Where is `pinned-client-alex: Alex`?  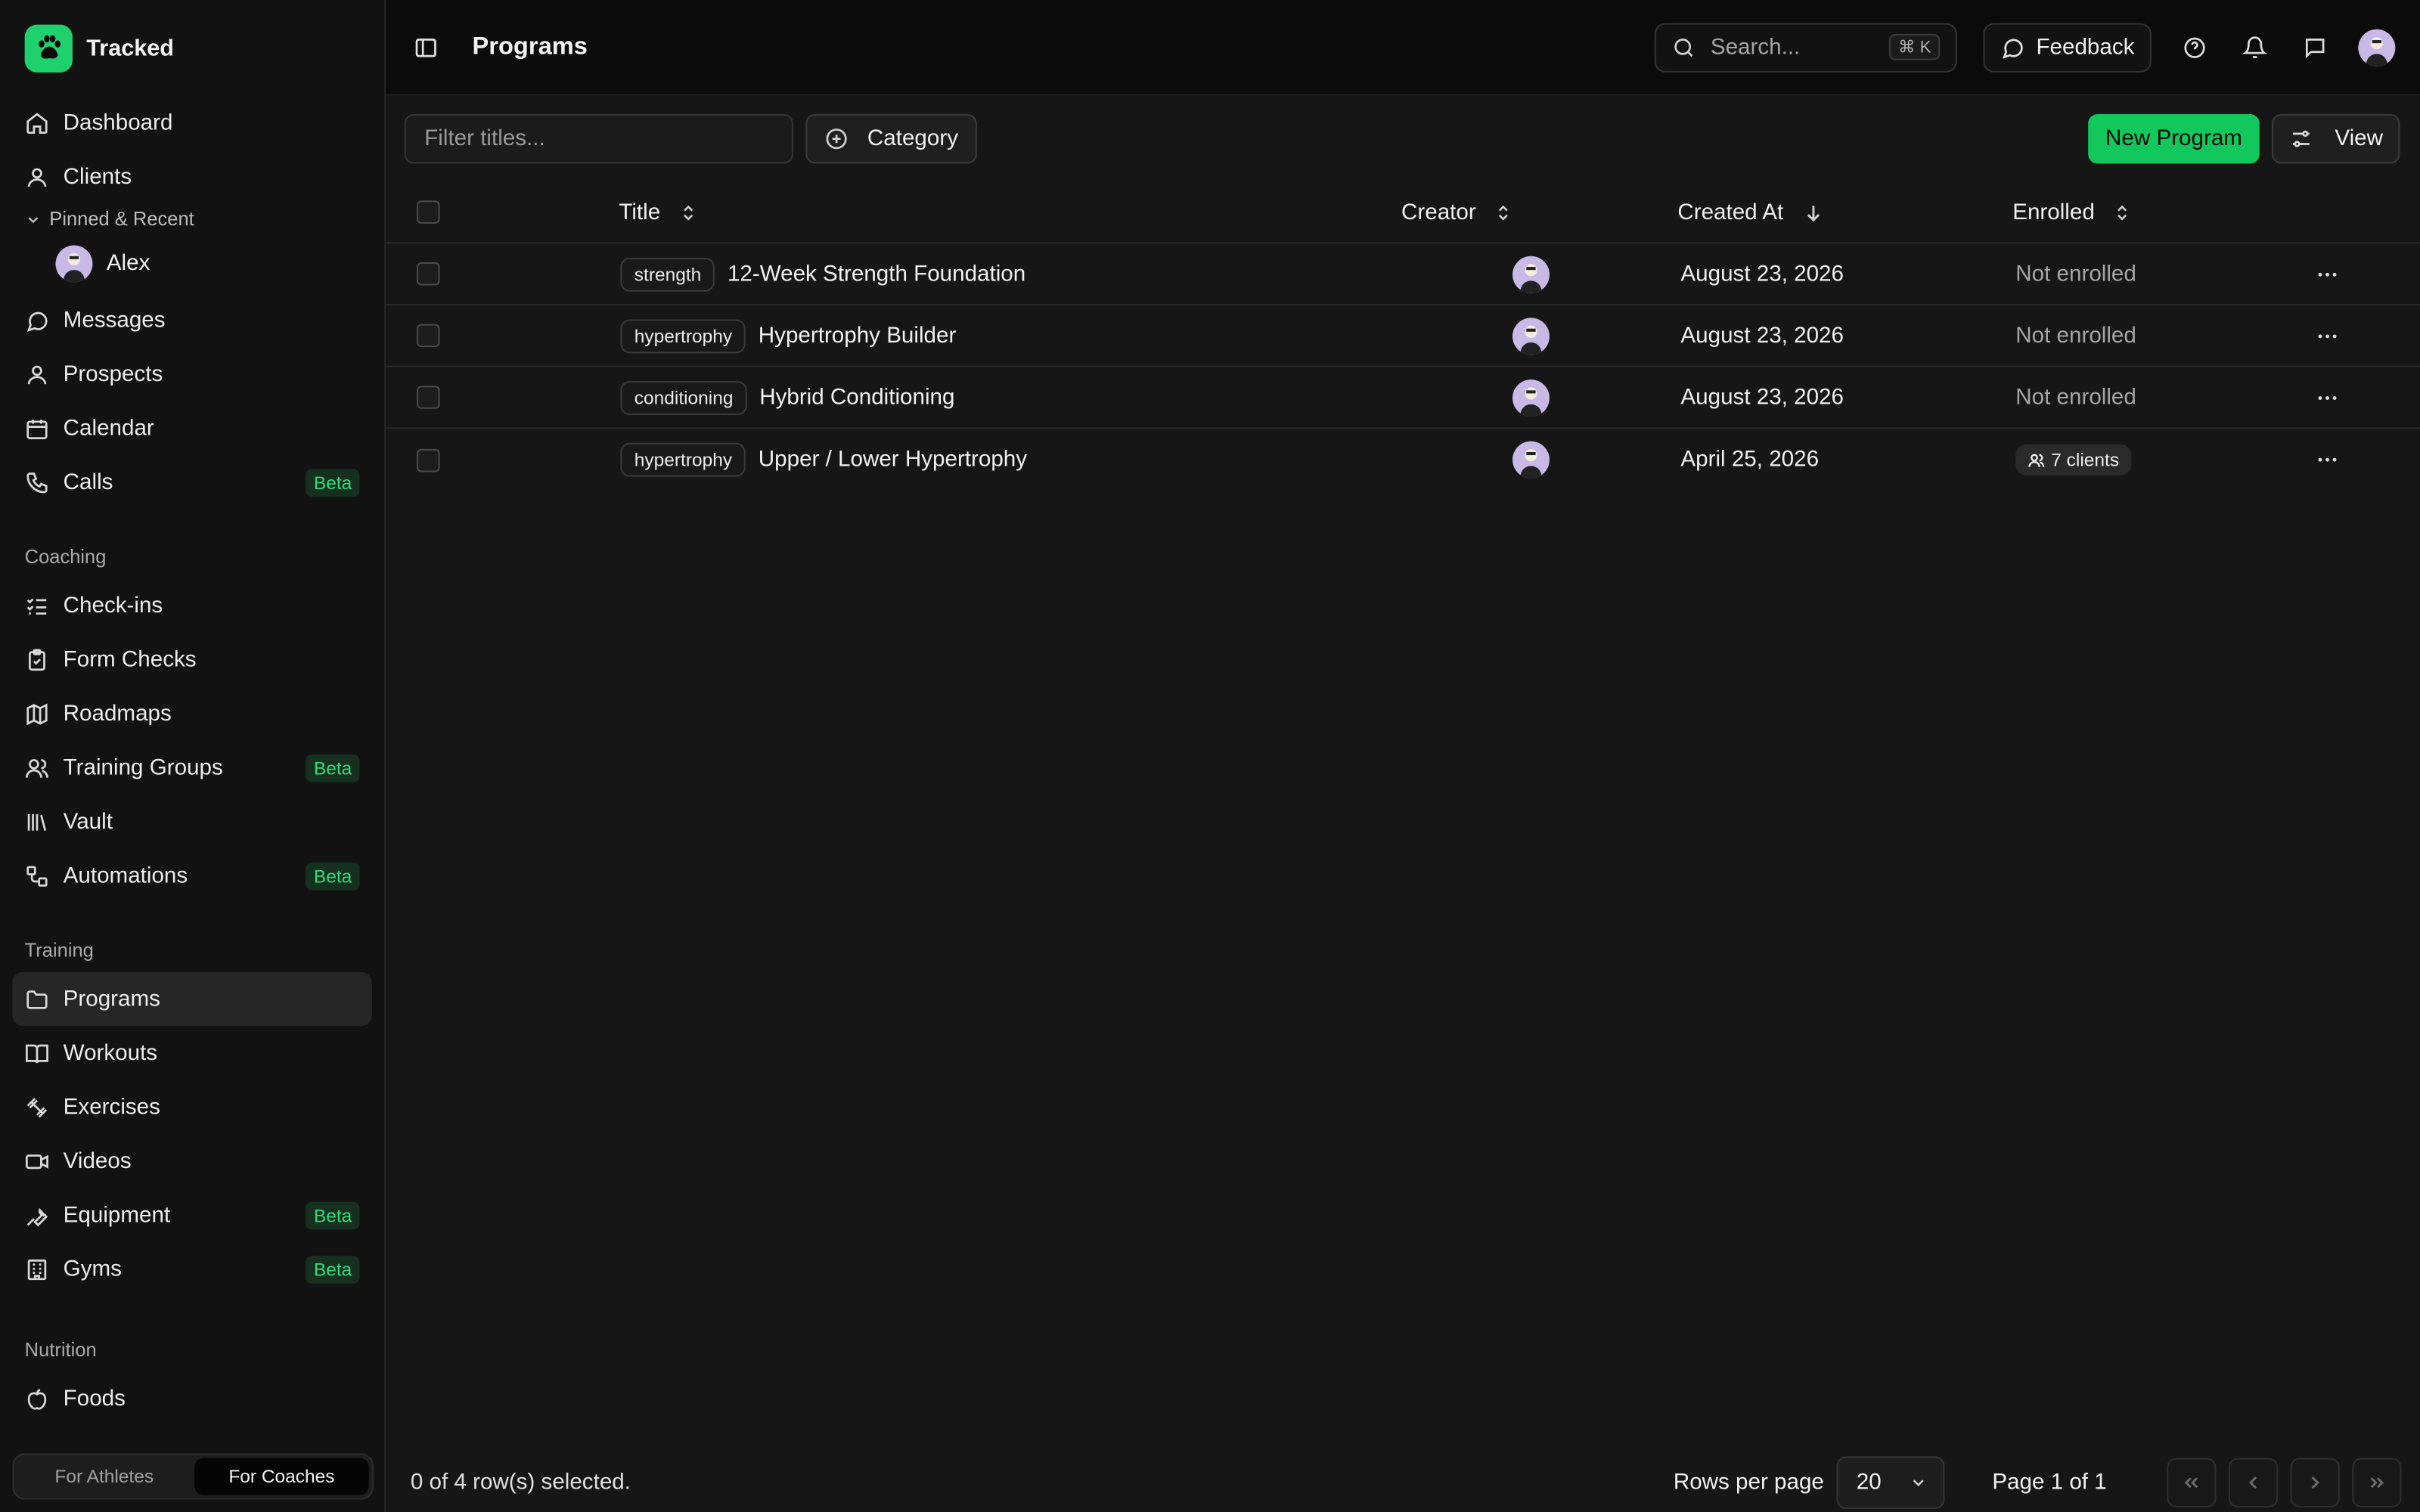
pinned-client-alex: Alex is located at coordinates (192, 263).